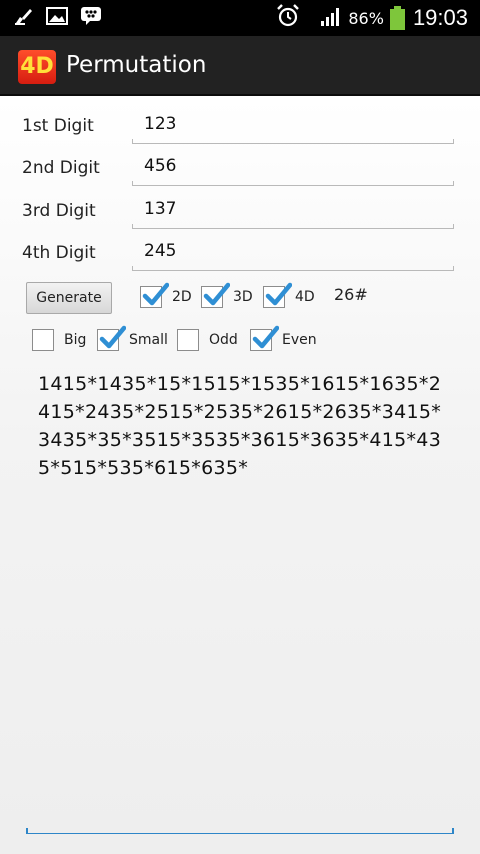  Describe the element at coordinates (243, 297) in the screenshot. I see `checkbox-3d-label: 3D` at that location.